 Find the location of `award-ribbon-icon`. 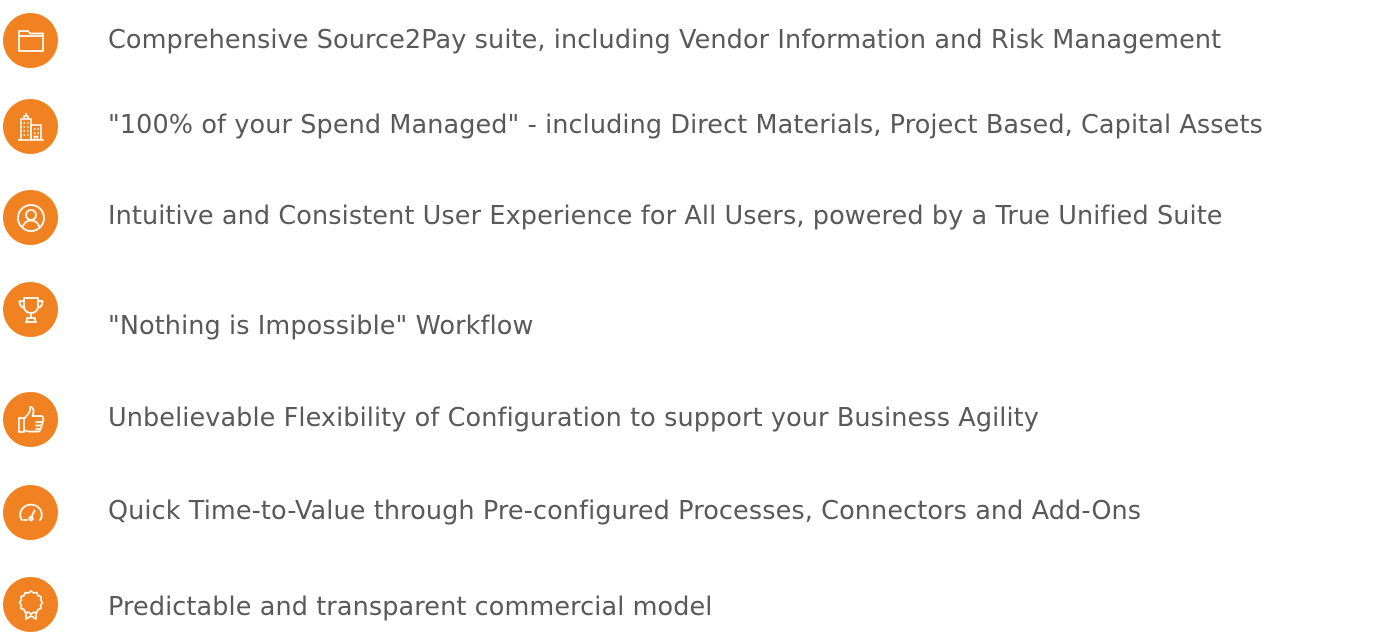

award-ribbon-icon is located at coordinates (30, 604).